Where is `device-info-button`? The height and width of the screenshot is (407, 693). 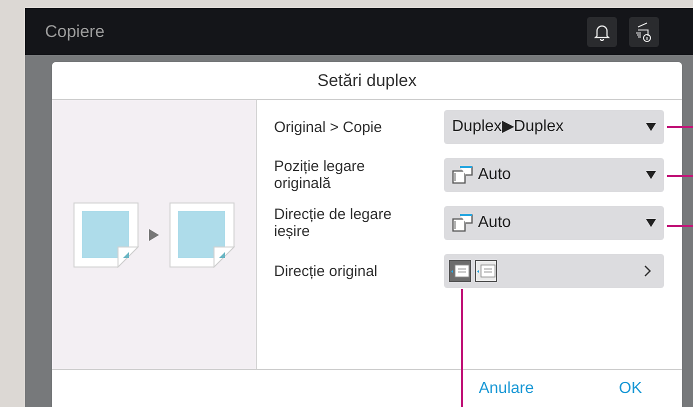
device-info-button is located at coordinates (644, 31).